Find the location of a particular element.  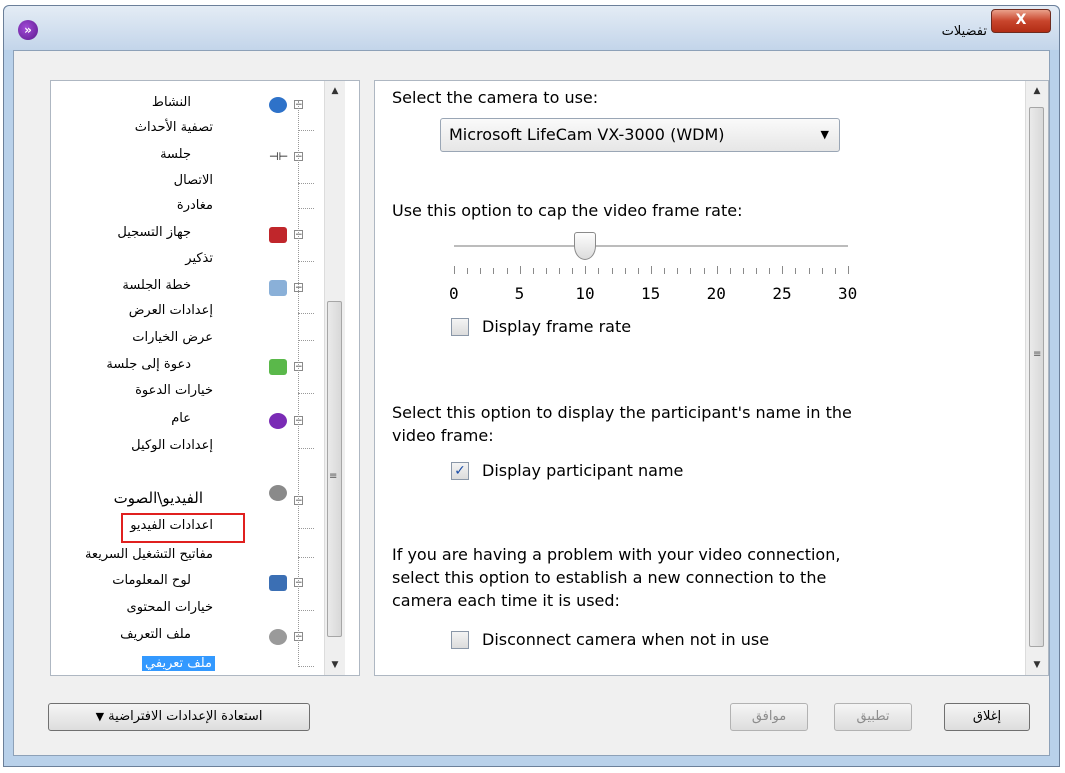

title-bar: » تفضيلات X is located at coordinates (531, 28).